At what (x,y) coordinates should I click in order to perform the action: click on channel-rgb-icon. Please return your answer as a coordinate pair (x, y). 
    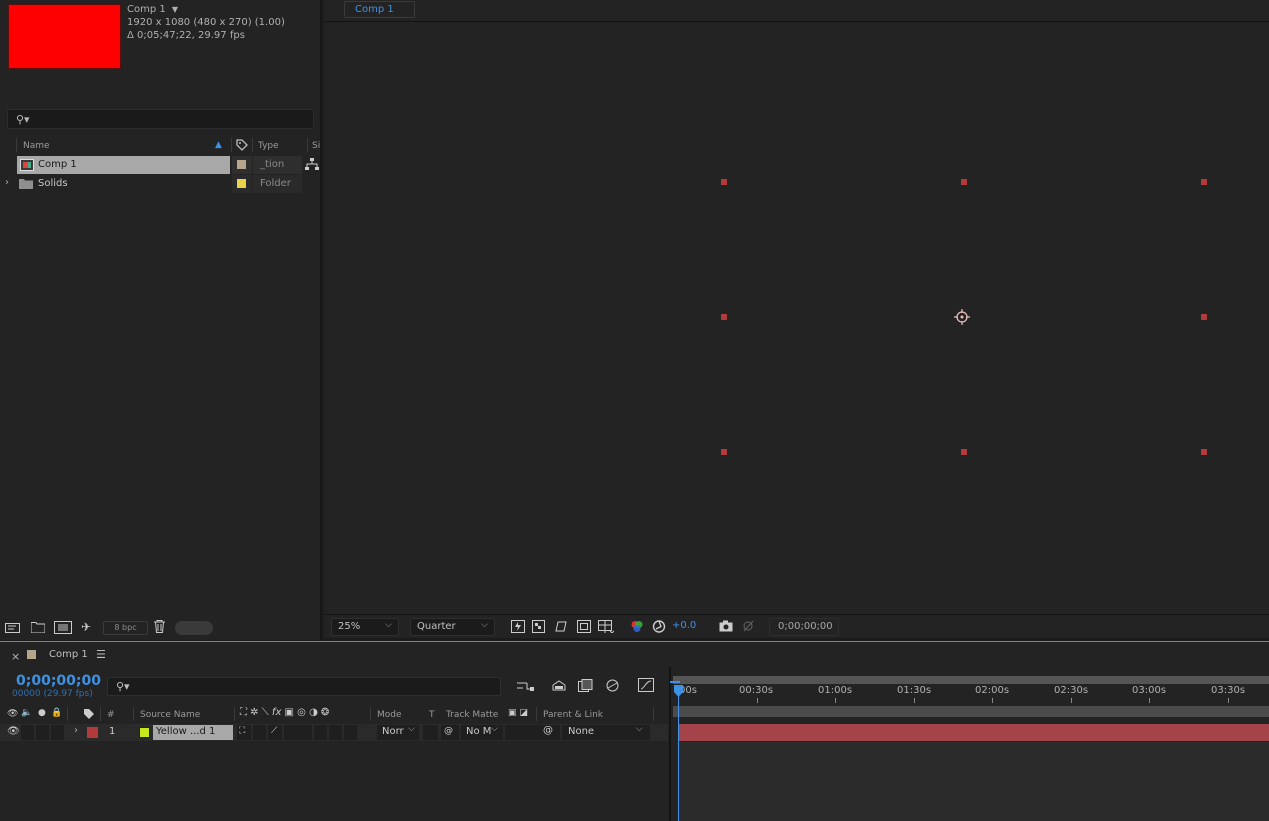
    Looking at the image, I should click on (637, 627).